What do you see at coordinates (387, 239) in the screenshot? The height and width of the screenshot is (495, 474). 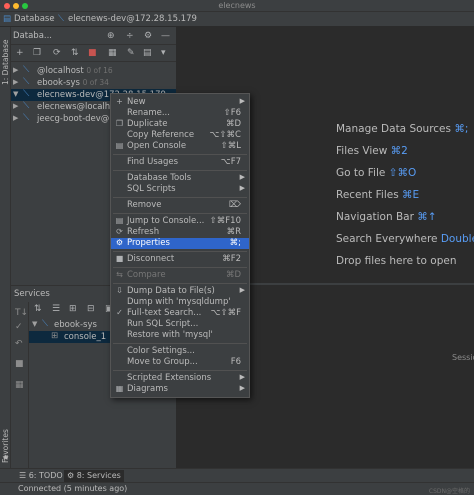 I see `hint-text: Search Everywhere` at bounding box center [387, 239].